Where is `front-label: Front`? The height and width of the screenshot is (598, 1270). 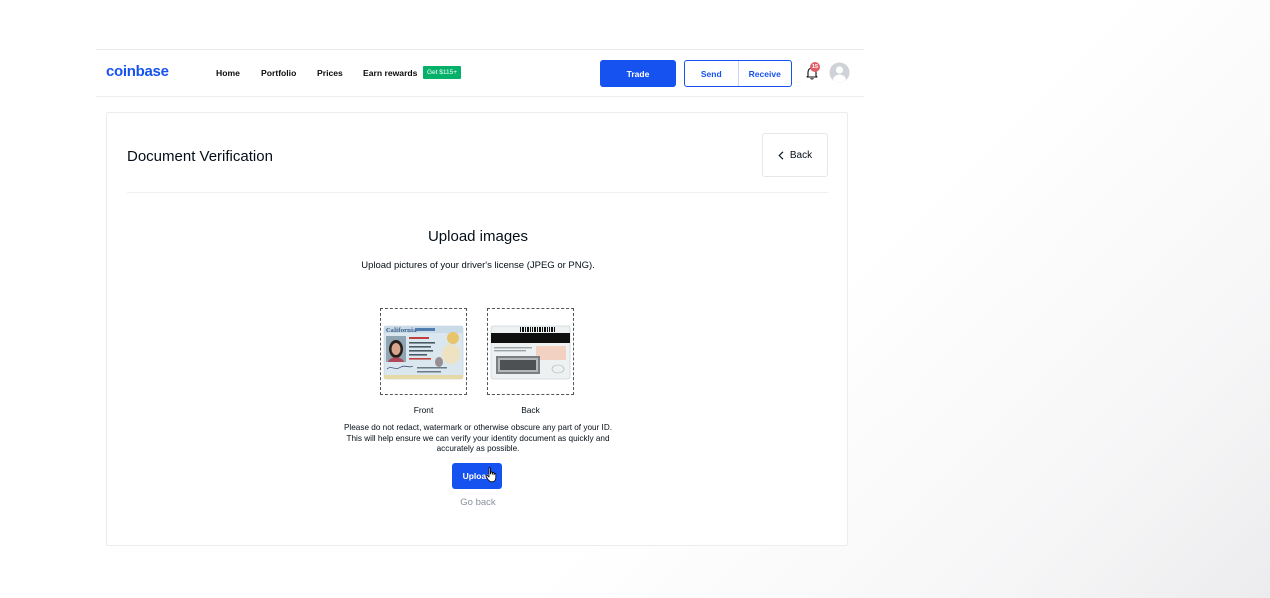 front-label: Front is located at coordinates (423, 410).